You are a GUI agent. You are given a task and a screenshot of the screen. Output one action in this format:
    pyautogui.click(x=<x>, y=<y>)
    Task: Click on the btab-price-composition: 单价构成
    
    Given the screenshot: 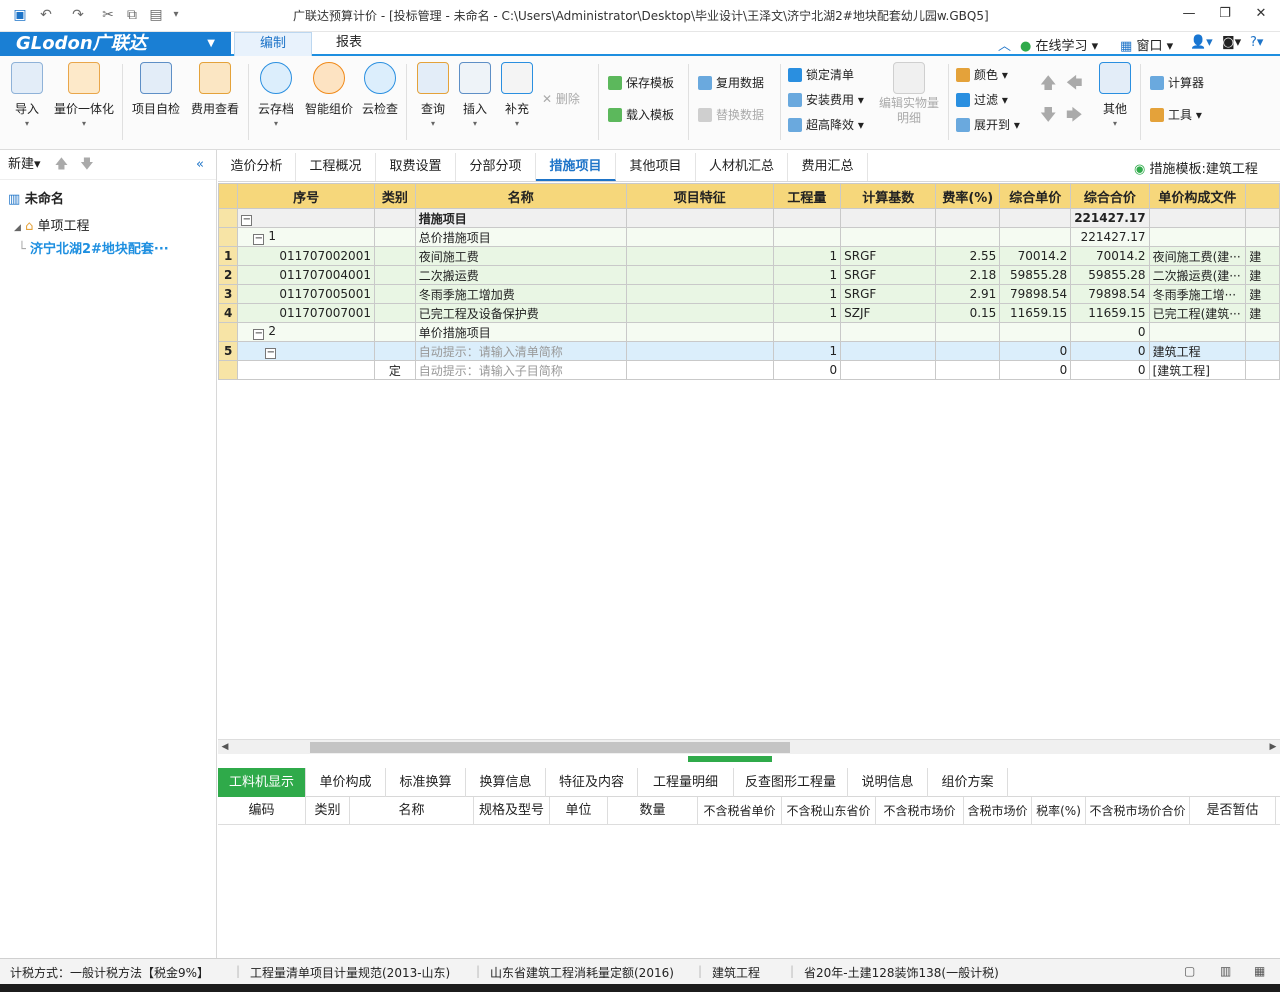 What is the action you would take?
    pyautogui.click(x=346, y=782)
    